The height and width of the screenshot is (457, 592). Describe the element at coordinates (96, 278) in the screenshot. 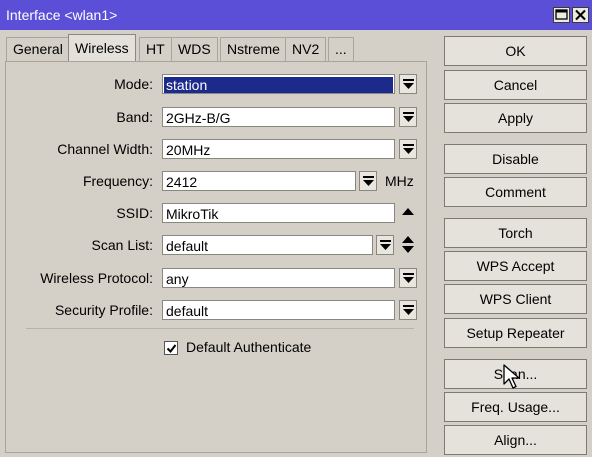

I see `wireless-protocol-label: Wireless Protocol:` at that location.